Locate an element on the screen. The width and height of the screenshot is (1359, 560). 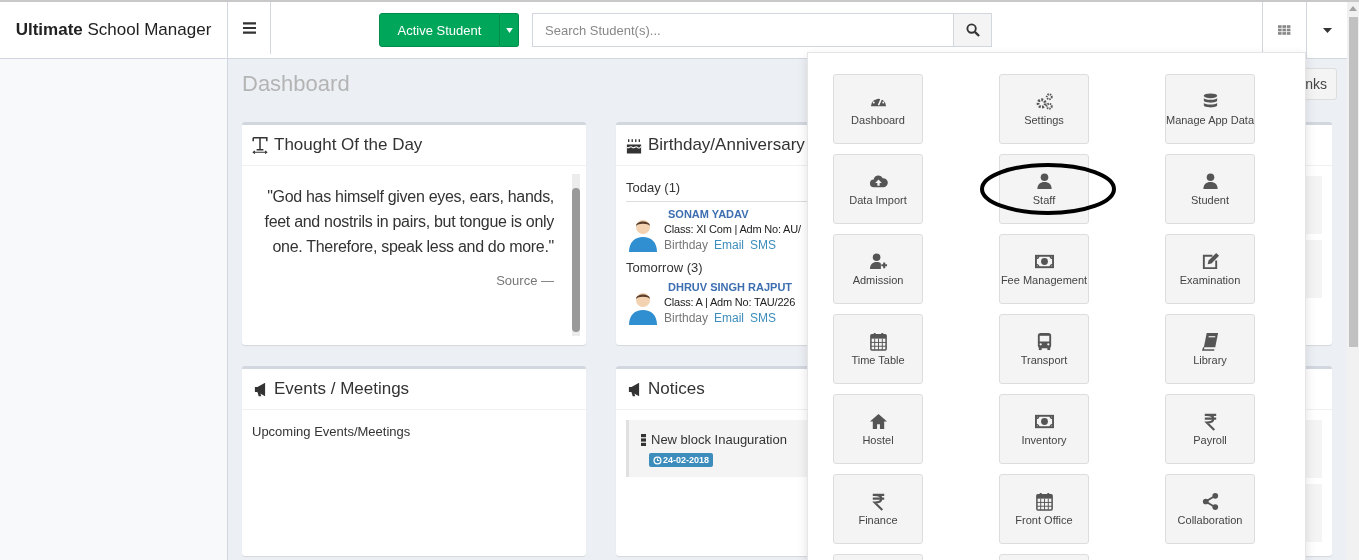
menu-tile: Fee Management is located at coordinates (1044, 269).